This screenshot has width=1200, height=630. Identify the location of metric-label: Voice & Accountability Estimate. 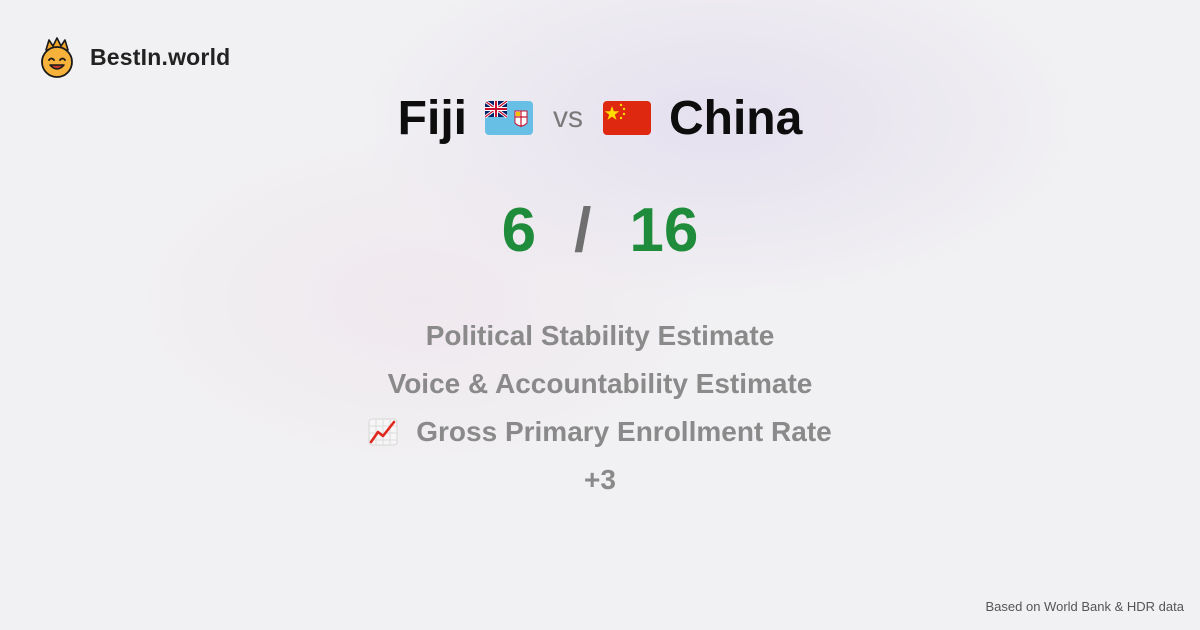
(600, 383).